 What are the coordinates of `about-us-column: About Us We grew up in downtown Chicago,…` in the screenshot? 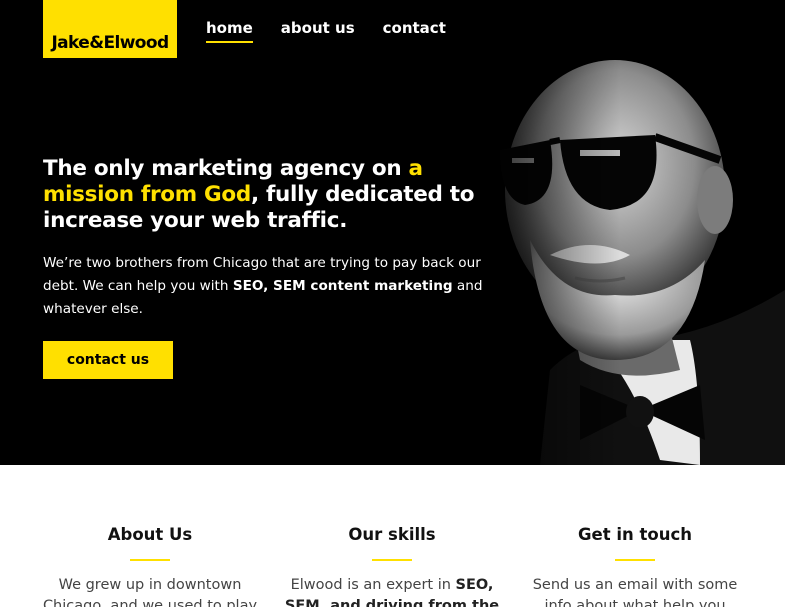 It's located at (150, 566).